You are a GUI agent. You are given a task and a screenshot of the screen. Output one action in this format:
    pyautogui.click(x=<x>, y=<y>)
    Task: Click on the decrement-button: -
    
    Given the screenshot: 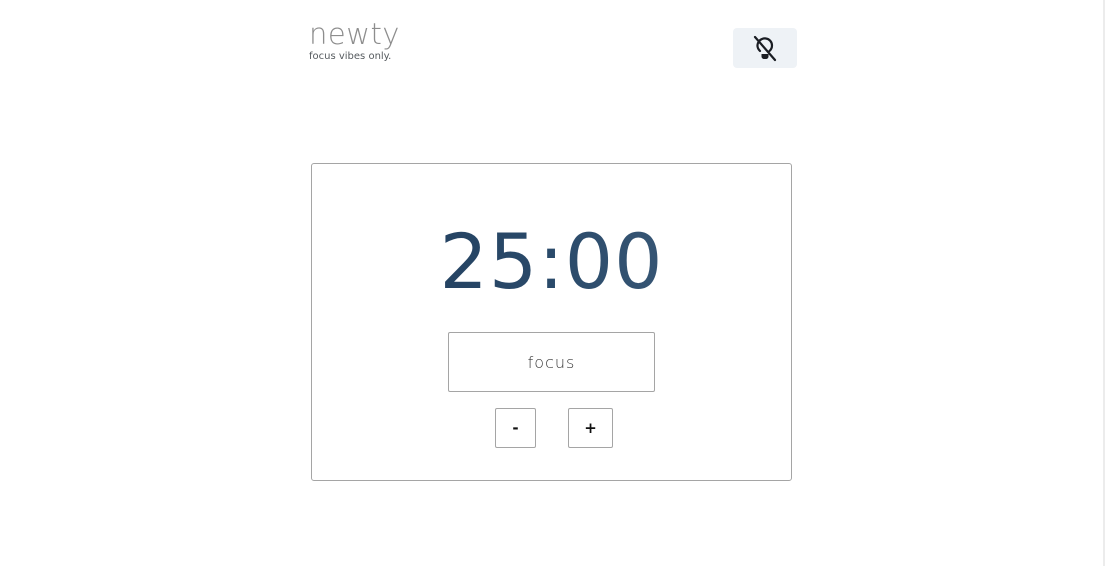 What is the action you would take?
    pyautogui.click(x=515, y=428)
    